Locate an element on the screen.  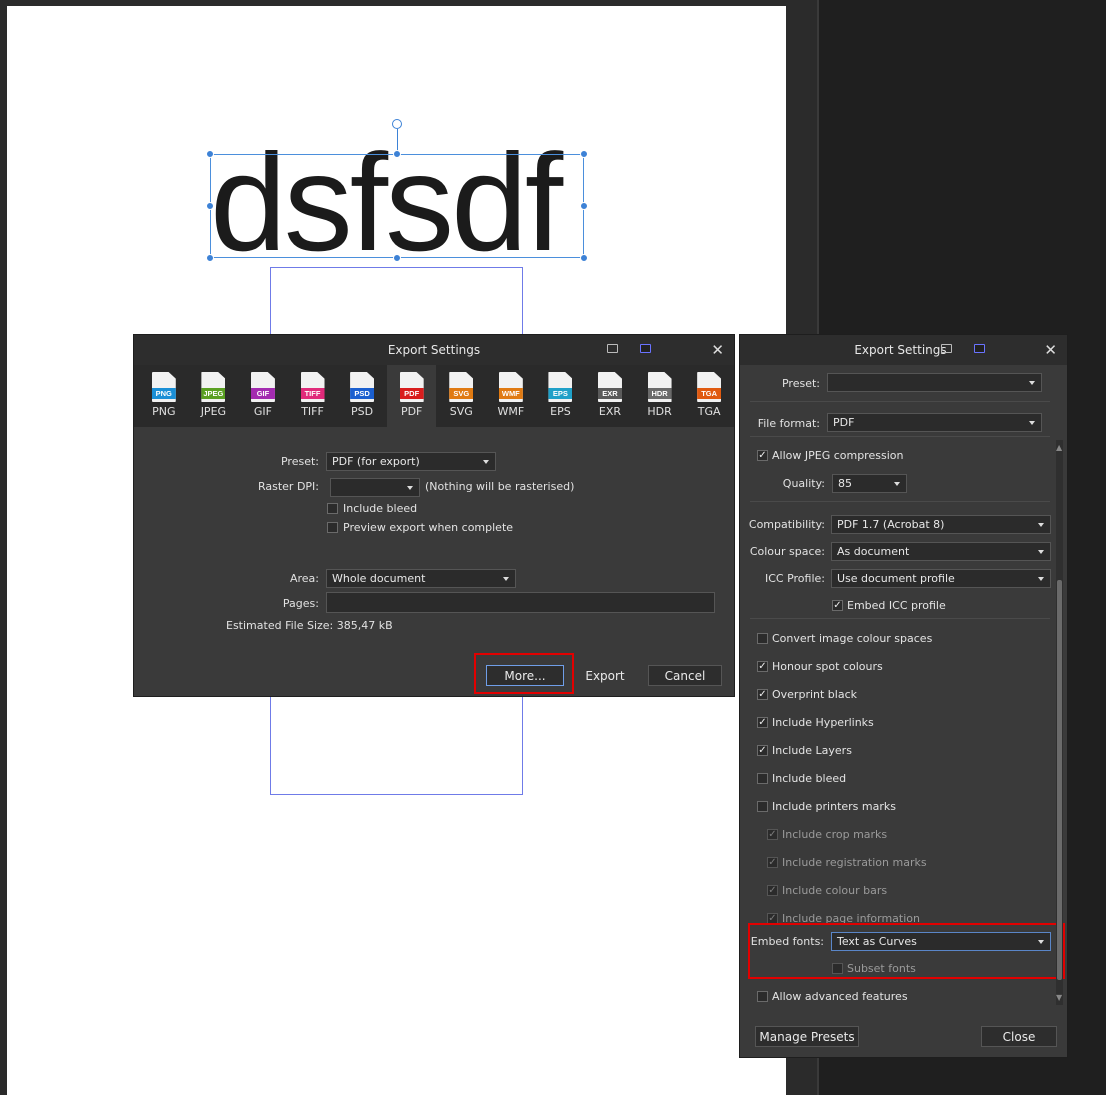
gif-file-icon: GIF is located at coordinates (262, 387).